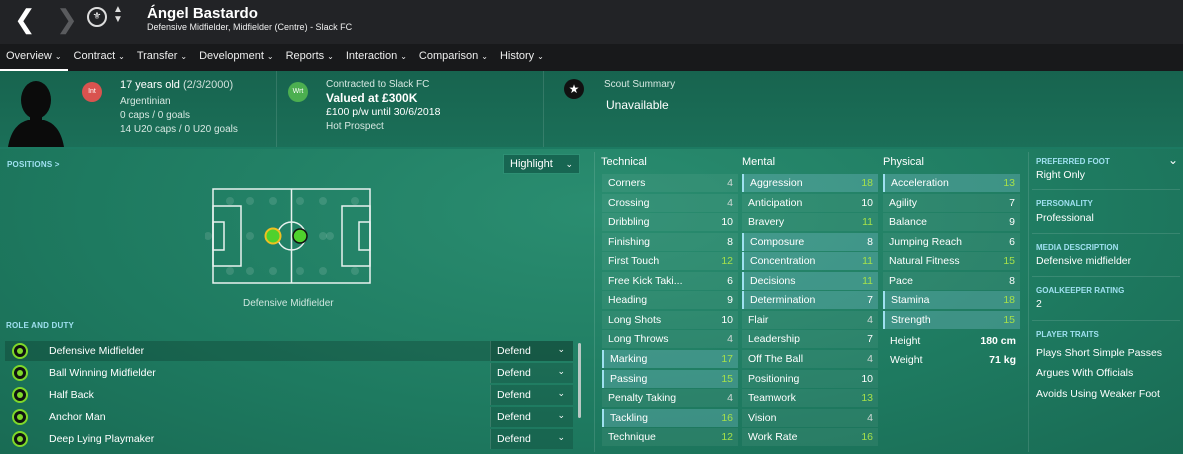 This screenshot has height=454, width=1183. I want to click on menu-overview: Overview ⌄, so click(34, 57).